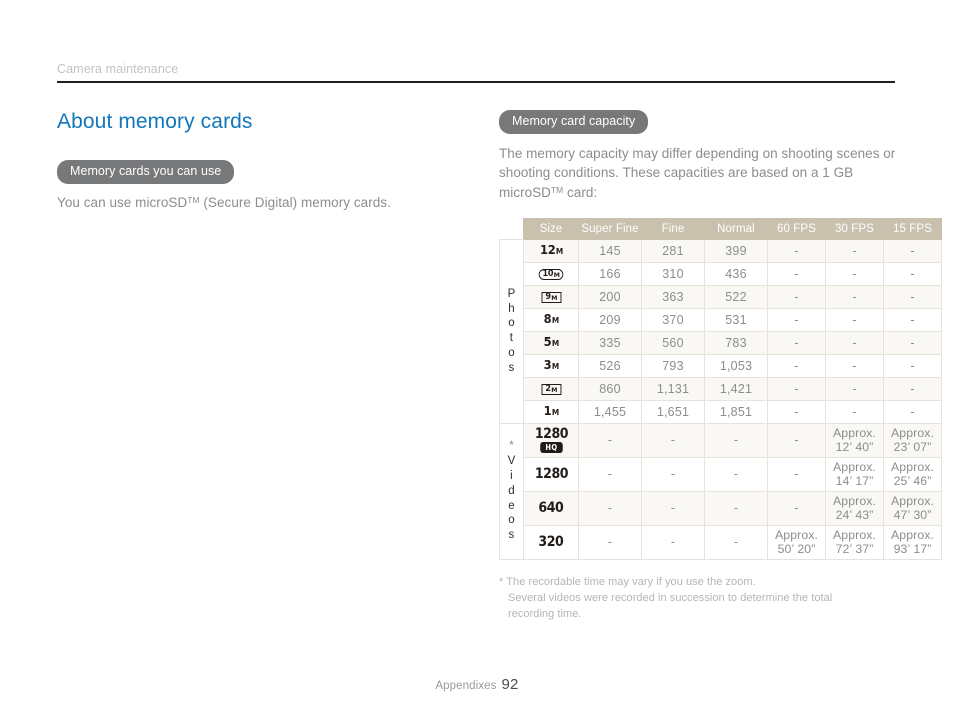  Describe the element at coordinates (193, 199) in the screenshot. I see `left-body-trademark: TM` at that location.